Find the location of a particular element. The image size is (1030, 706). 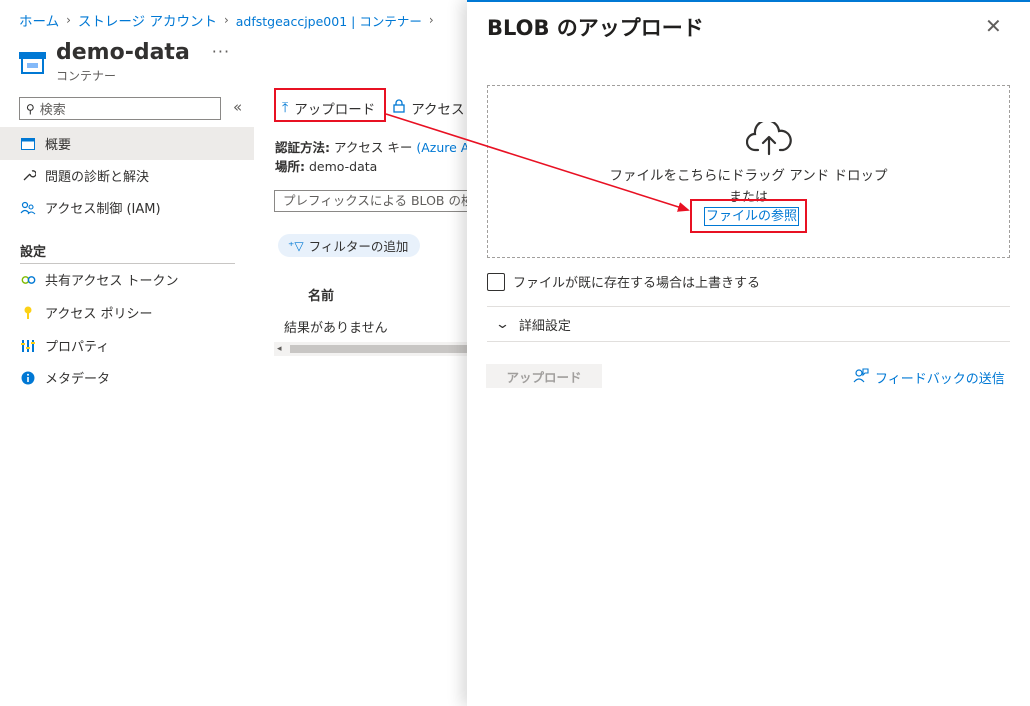

sidebar-item-label: プロパティ is located at coordinates (77, 347).